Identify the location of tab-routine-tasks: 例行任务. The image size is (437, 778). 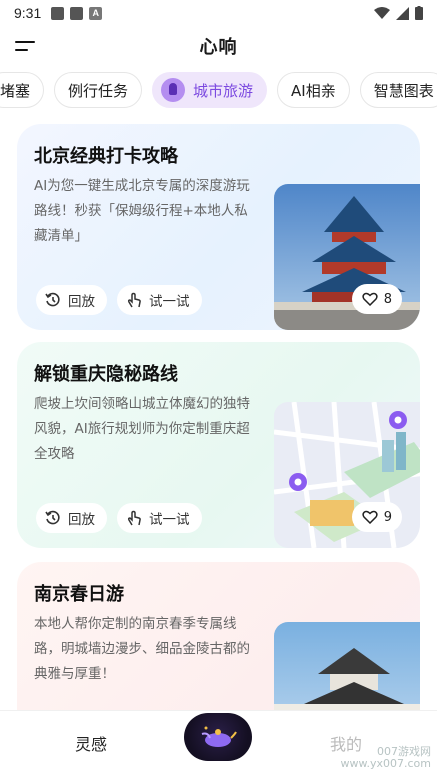
(98, 90).